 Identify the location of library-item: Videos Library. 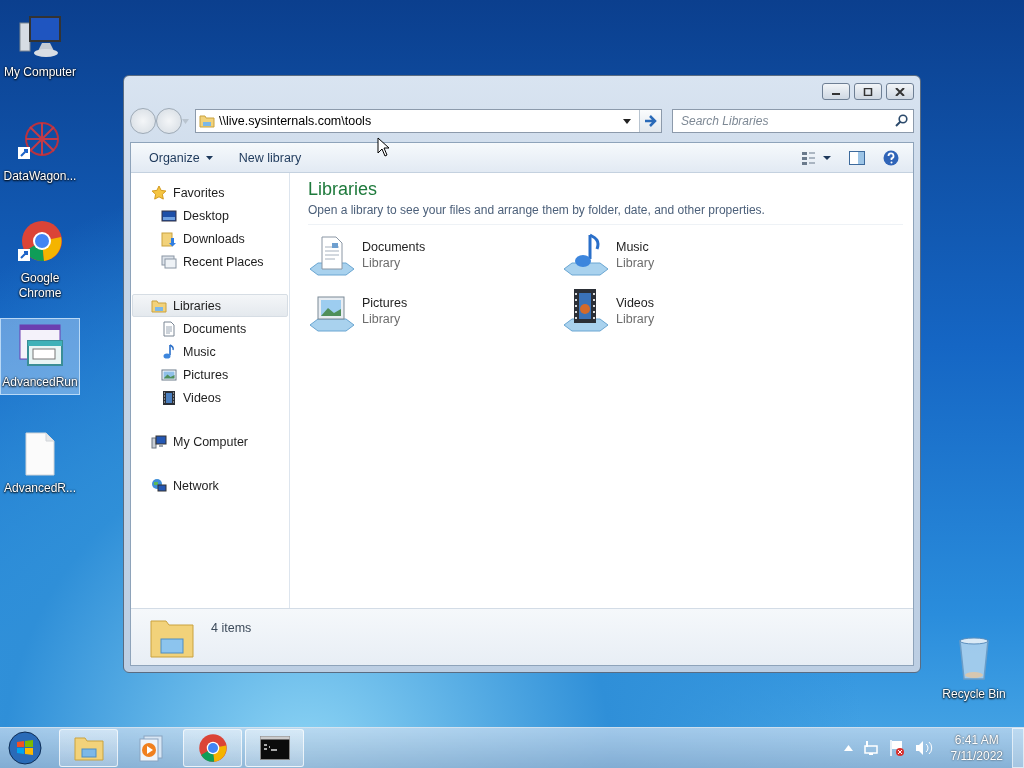
(689, 311).